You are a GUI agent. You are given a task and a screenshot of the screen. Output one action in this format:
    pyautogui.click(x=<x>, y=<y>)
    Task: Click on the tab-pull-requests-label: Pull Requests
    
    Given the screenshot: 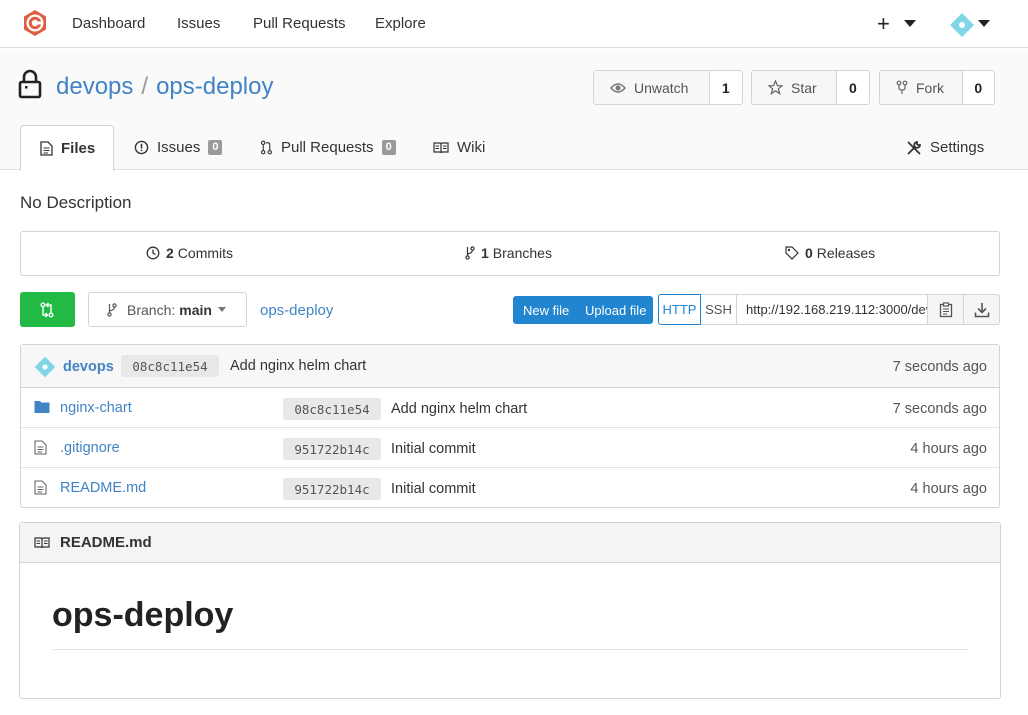 What is the action you would take?
    pyautogui.click(x=327, y=147)
    